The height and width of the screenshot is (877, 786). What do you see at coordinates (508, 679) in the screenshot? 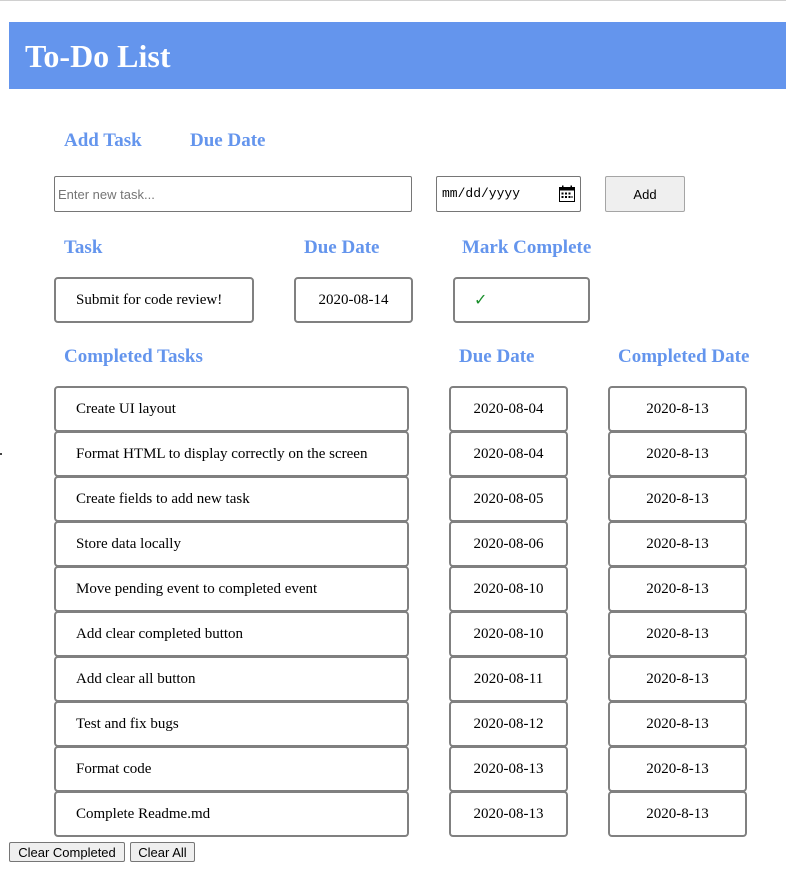
I see `completed-due-date-cell: 2020-08-11` at bounding box center [508, 679].